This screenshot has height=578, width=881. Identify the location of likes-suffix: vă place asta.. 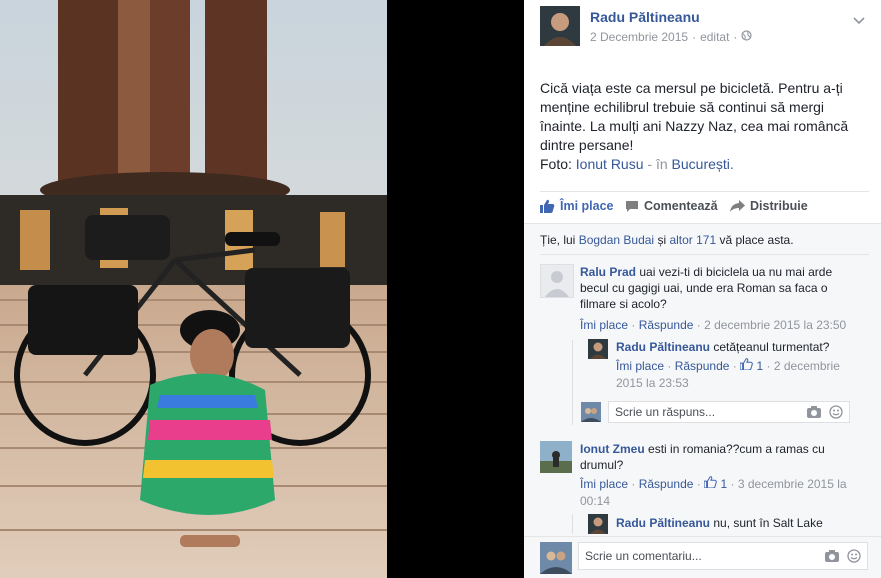
(756, 240).